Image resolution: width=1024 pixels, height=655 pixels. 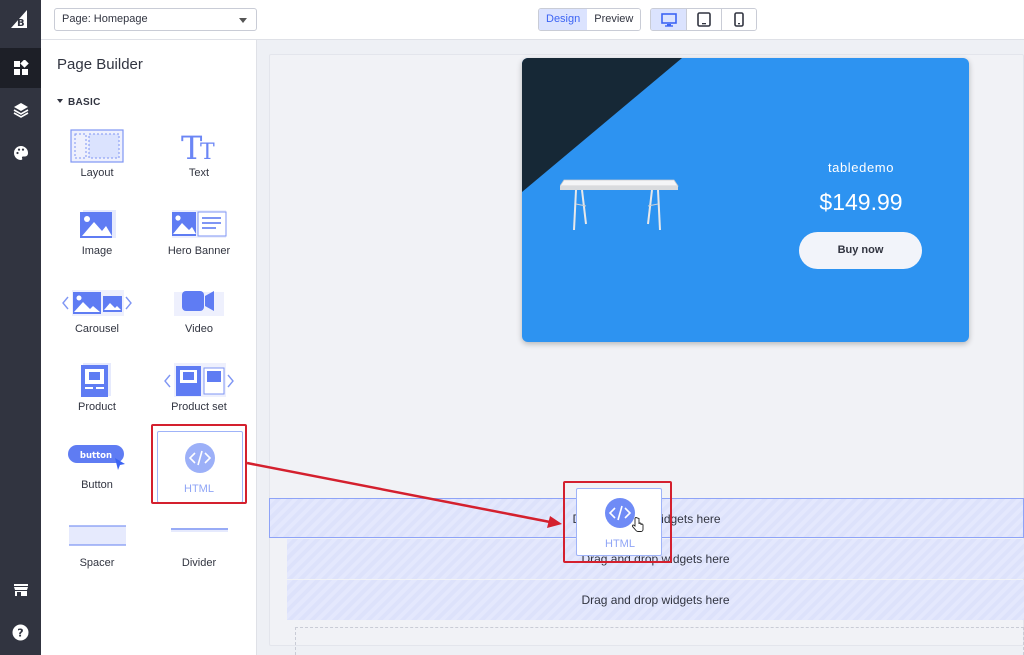 I want to click on button-icon-text: button, so click(x=96, y=456).